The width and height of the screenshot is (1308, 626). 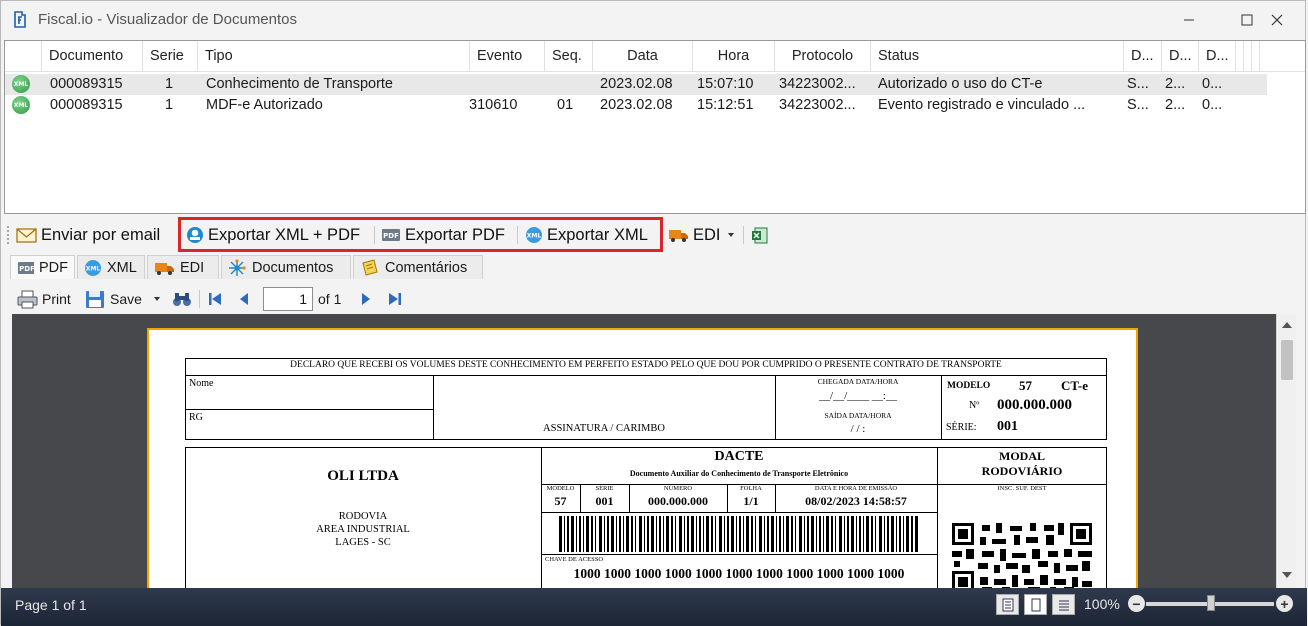 I want to click on qr-code-image, so click(x=1022, y=556).